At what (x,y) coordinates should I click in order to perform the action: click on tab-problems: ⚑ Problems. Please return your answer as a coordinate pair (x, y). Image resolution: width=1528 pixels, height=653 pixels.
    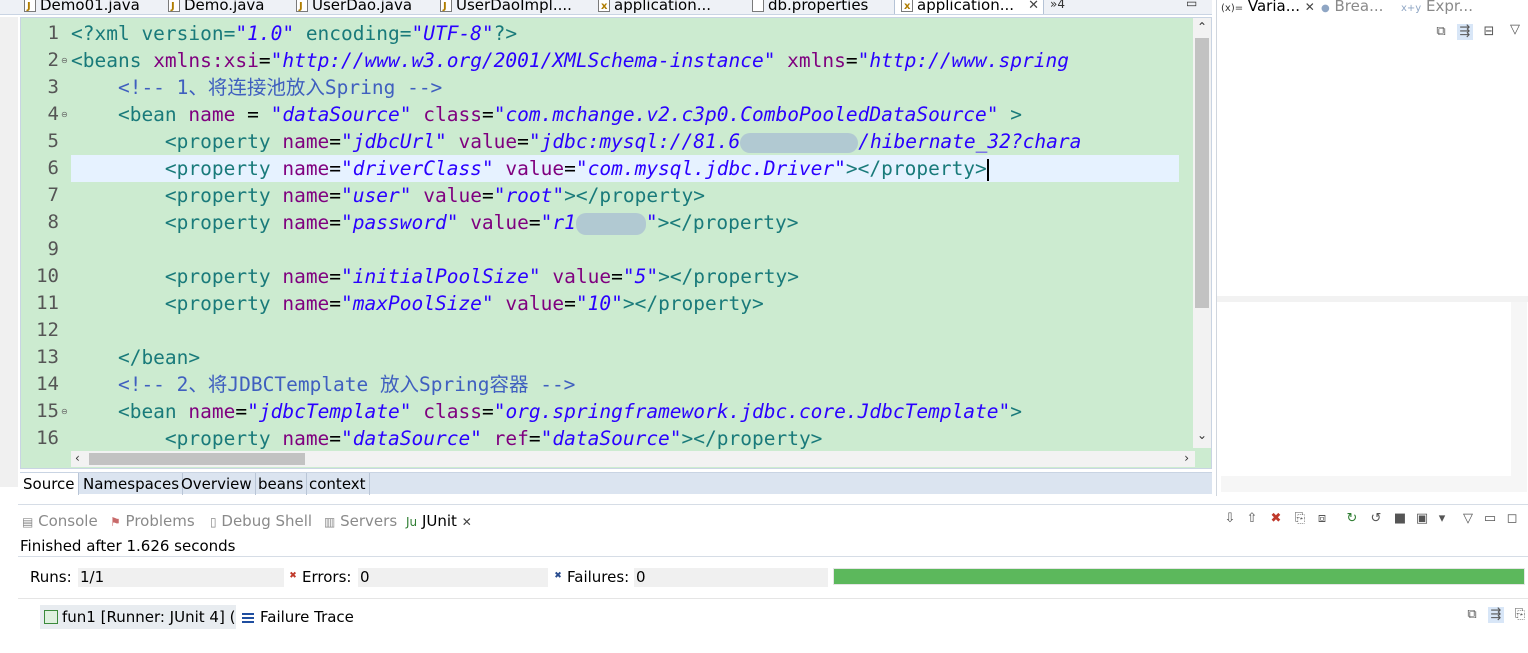
    Looking at the image, I should click on (152, 521).